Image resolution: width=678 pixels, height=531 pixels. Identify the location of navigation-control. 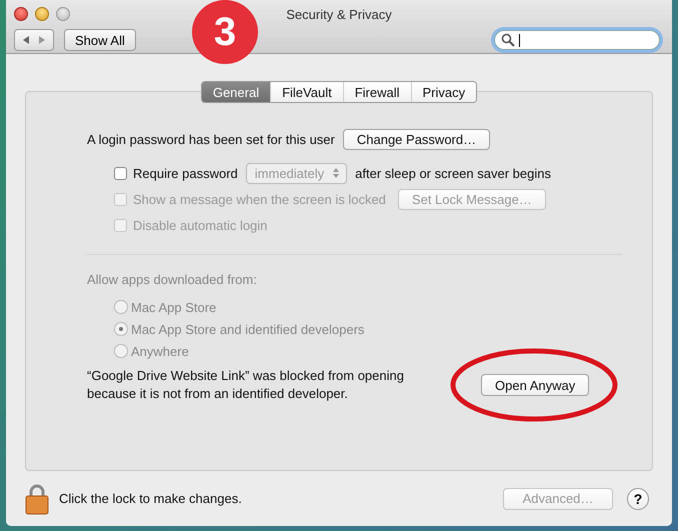
(34, 40).